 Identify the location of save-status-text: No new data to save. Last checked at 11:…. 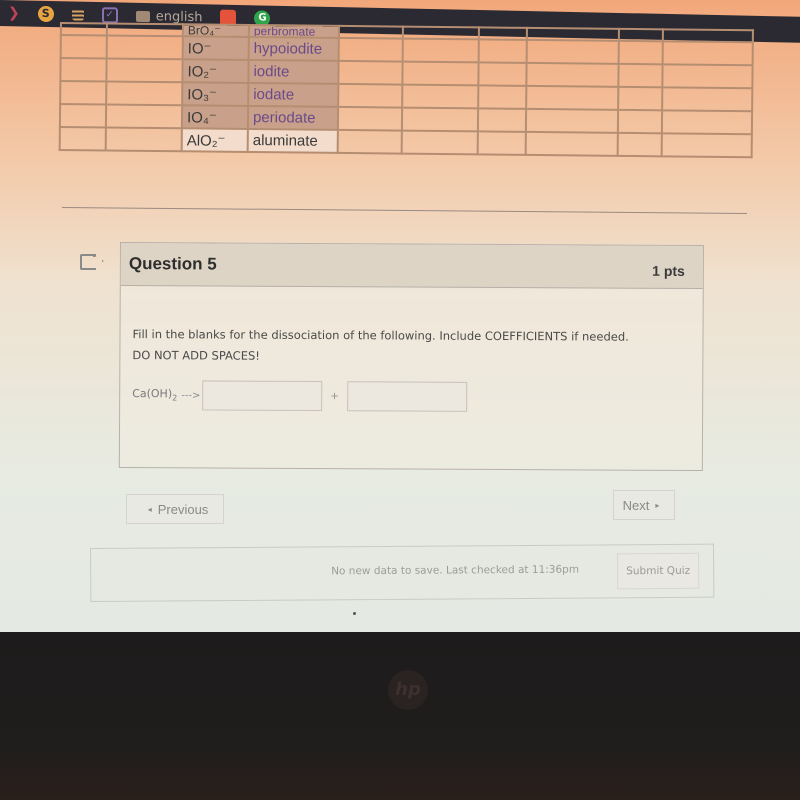
(455, 570).